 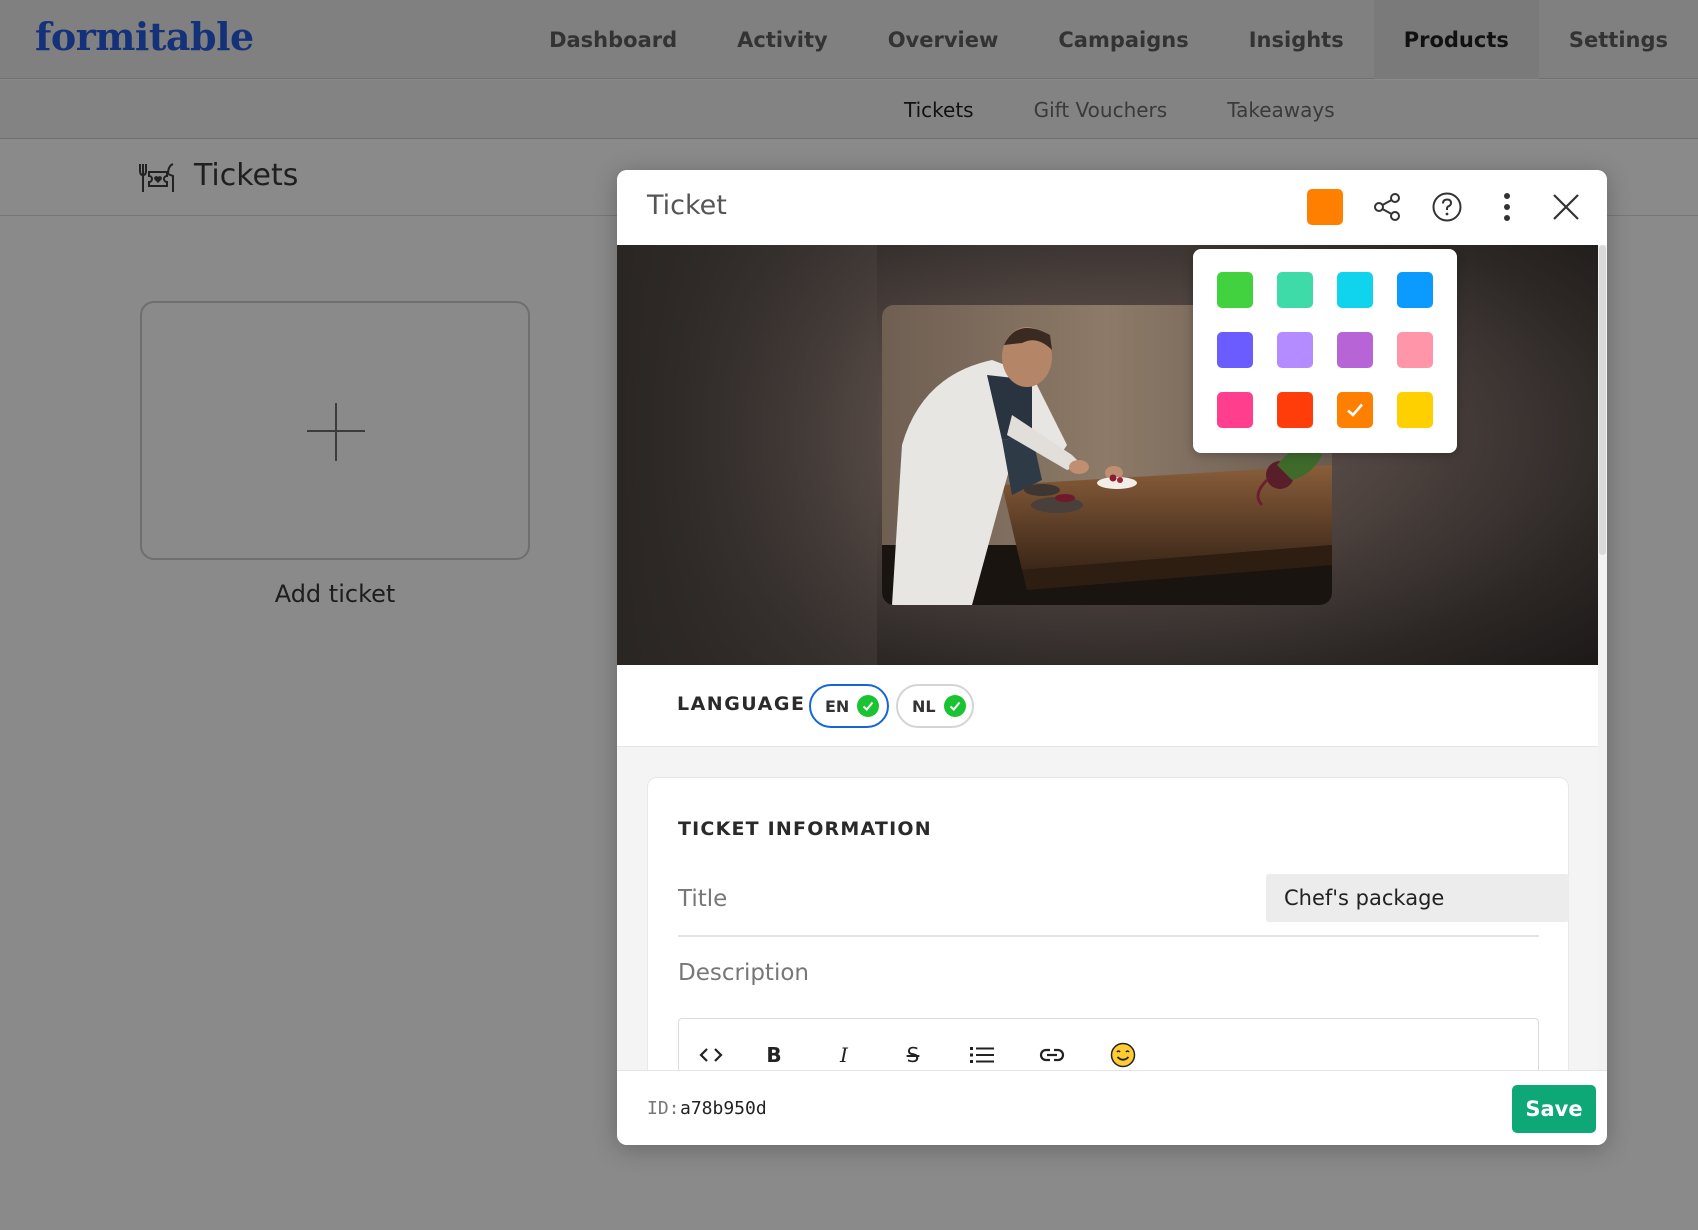 What do you see at coordinates (1296, 39) in the screenshot?
I see `nav-insights: Insights` at bounding box center [1296, 39].